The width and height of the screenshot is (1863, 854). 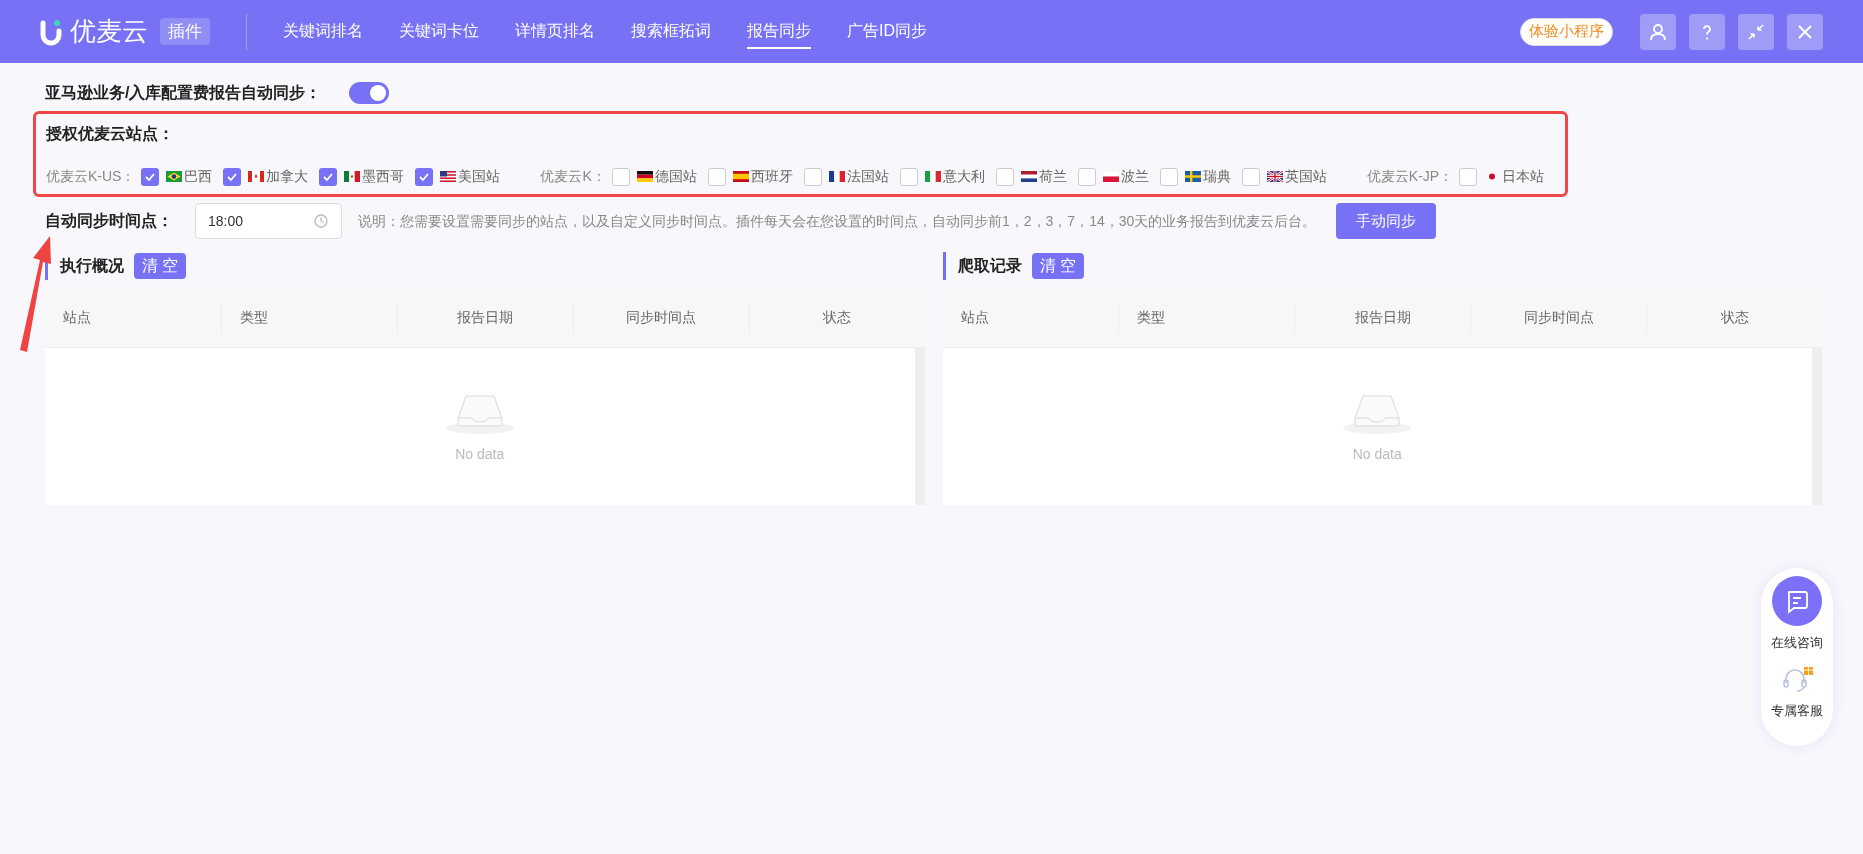 I want to click on site-label: 巴西, so click(x=198, y=176).